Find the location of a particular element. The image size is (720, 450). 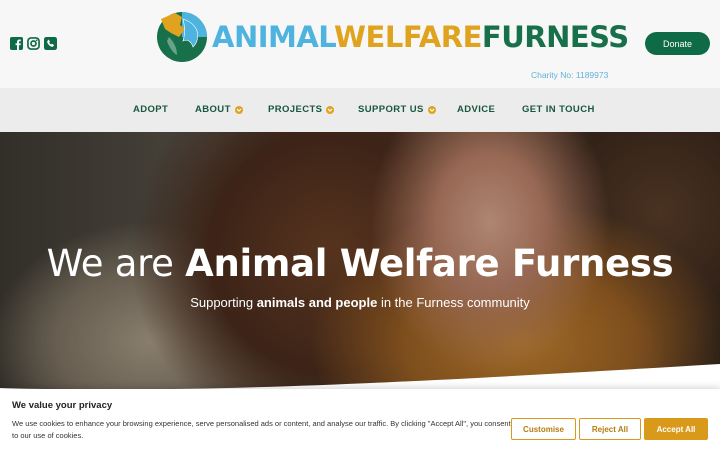

nav-label: GET IN TOUCH is located at coordinates (558, 109).